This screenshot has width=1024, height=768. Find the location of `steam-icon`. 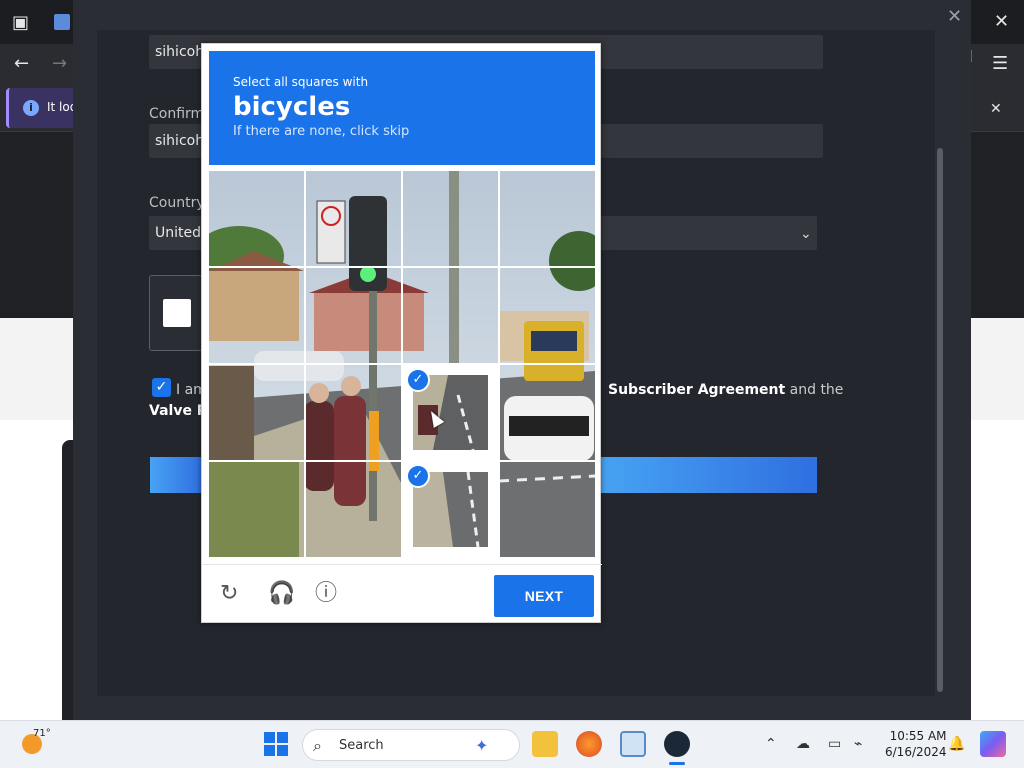

steam-icon is located at coordinates (677, 744).